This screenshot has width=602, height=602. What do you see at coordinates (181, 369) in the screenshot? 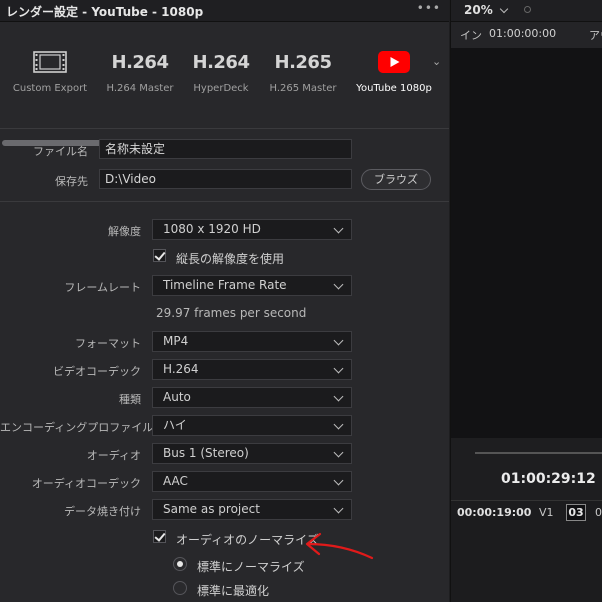
I see `video-codec-value: H.264` at bounding box center [181, 369].